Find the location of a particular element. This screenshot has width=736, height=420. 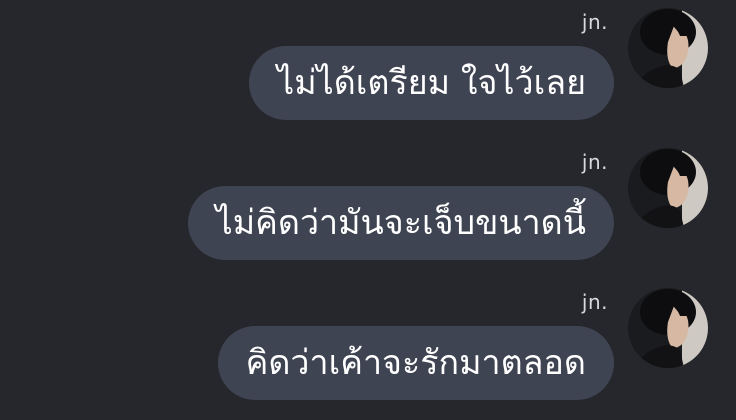

message-bubble: คิดว่าเค้าจะรักมาตลอด is located at coordinates (415, 363).